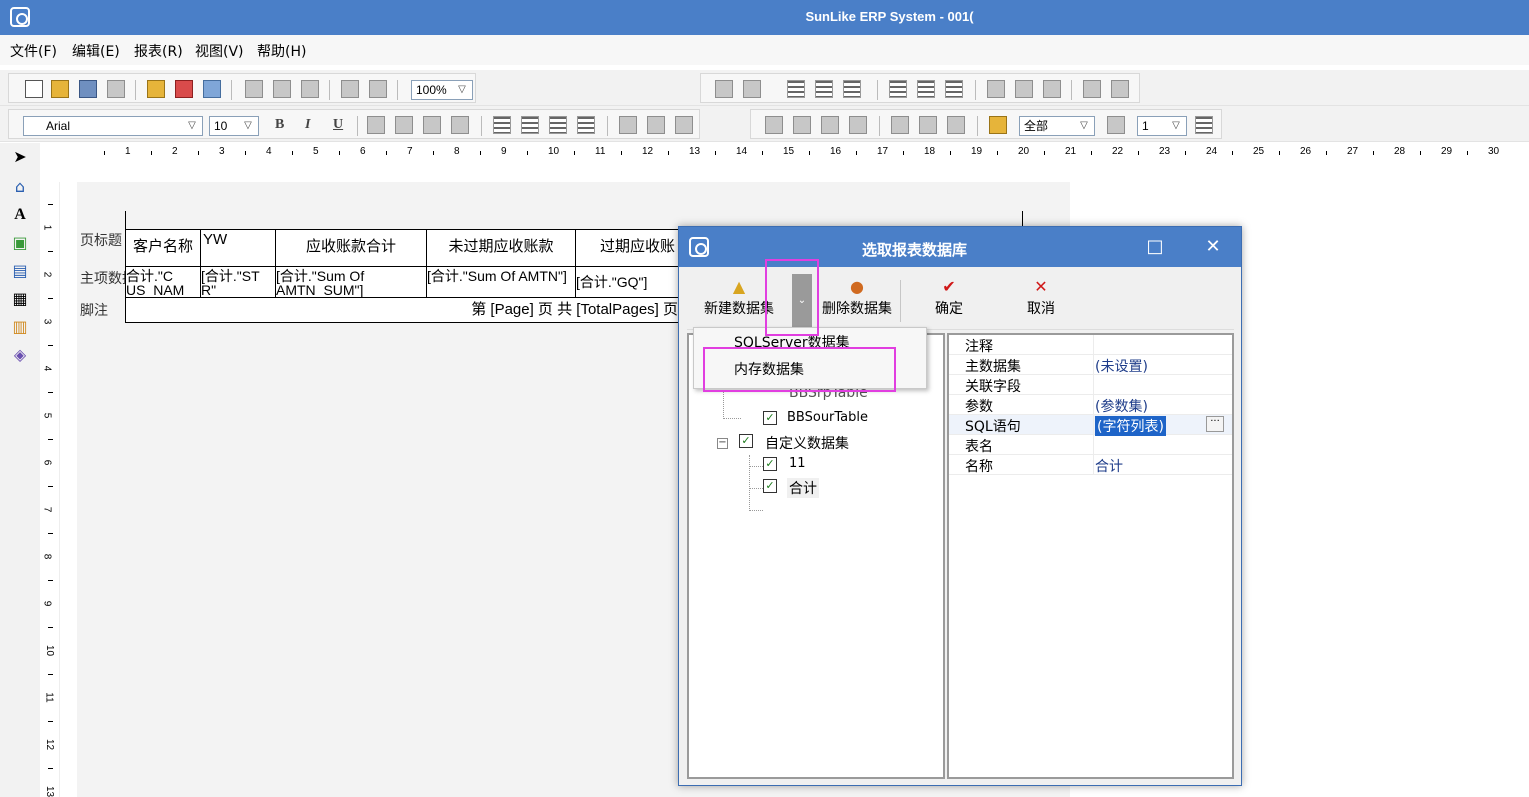  I want to click on prop-row-master-dataset: 主数据集 (未设置), so click(1090, 365).